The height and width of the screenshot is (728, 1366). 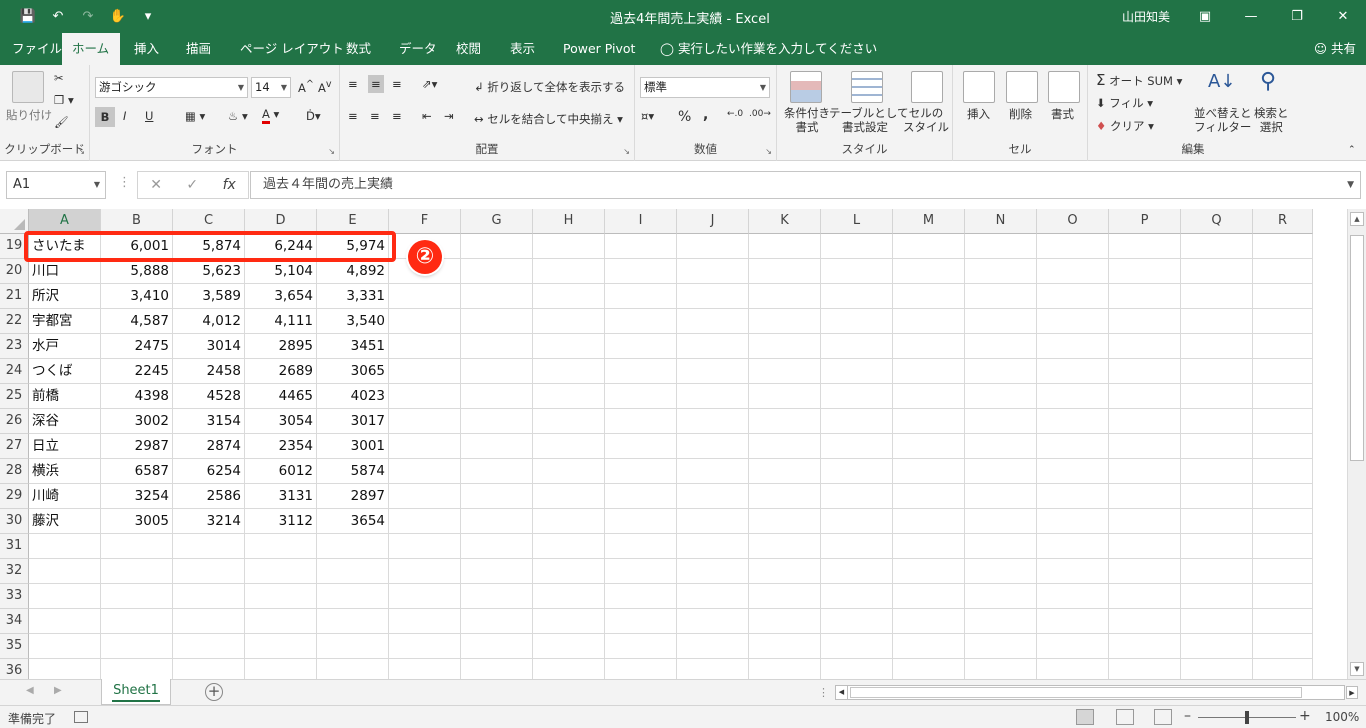 I want to click on cell-i22, so click(x=641, y=321).